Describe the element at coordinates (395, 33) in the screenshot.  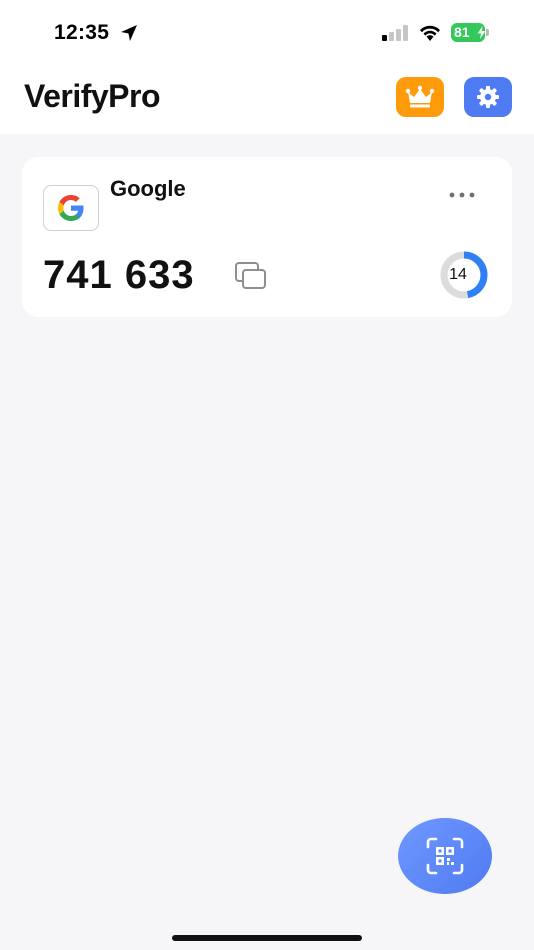
I see `cellular-signal-icon` at that location.